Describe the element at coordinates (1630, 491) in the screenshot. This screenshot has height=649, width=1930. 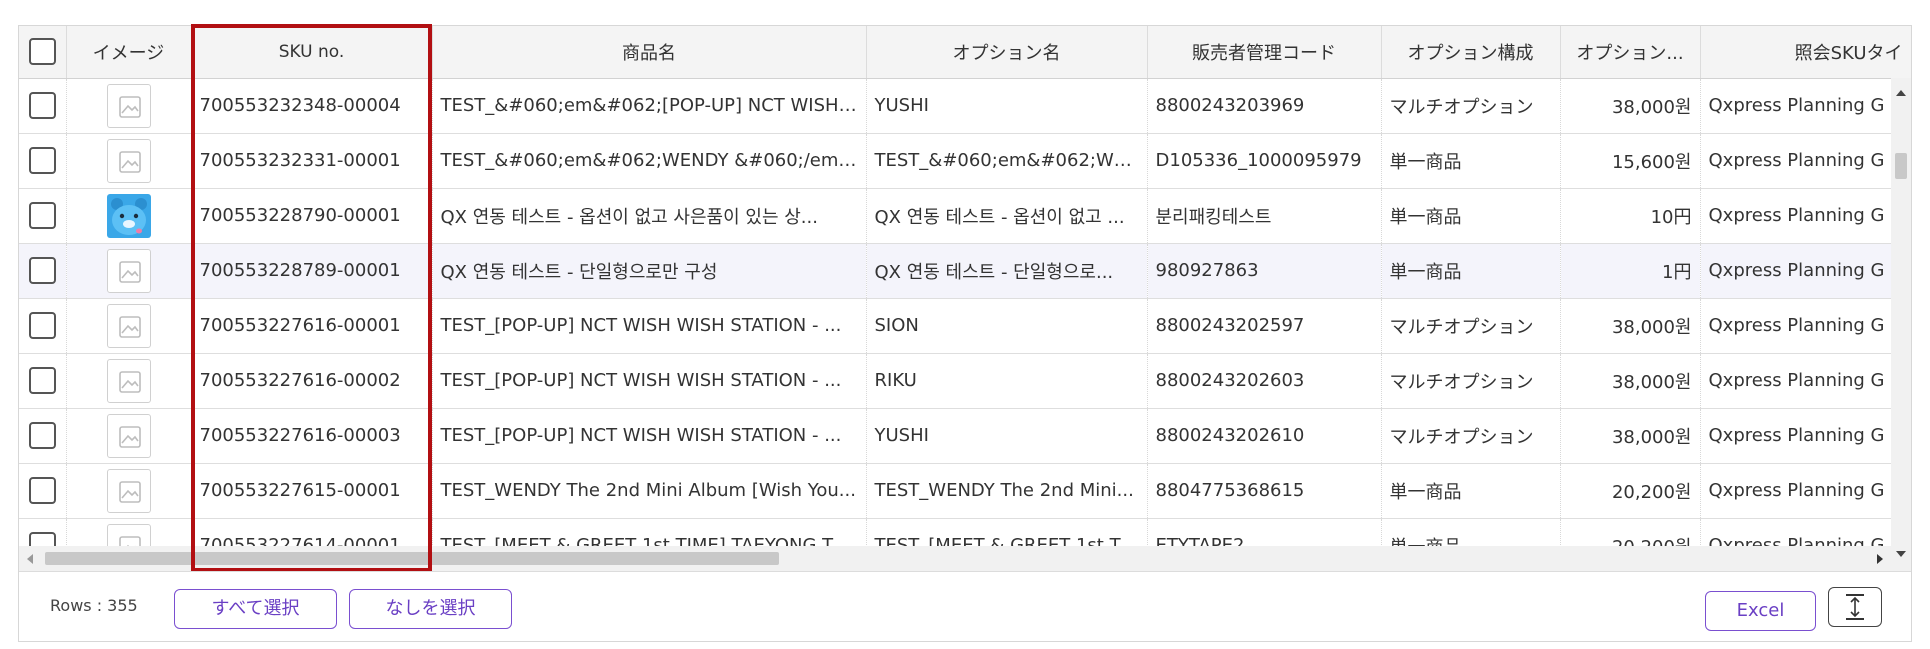
I see `option-price-cell: 20,200원` at that location.